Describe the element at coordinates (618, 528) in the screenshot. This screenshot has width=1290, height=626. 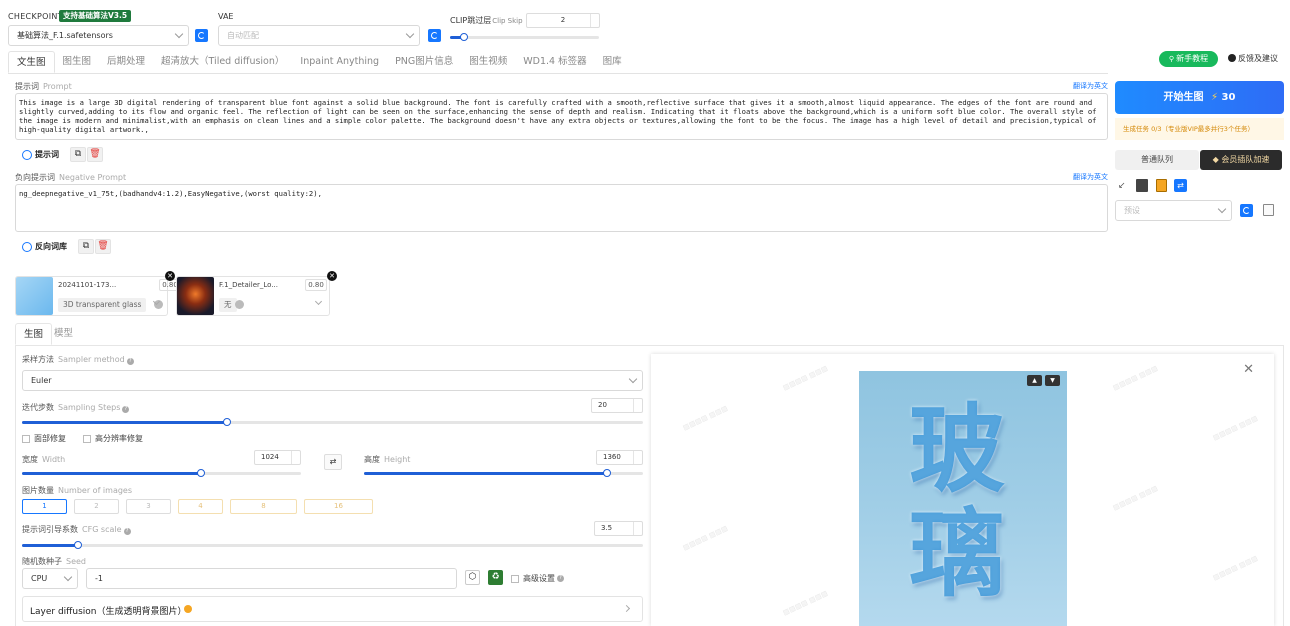
I see `cfg-input: 3.5` at that location.